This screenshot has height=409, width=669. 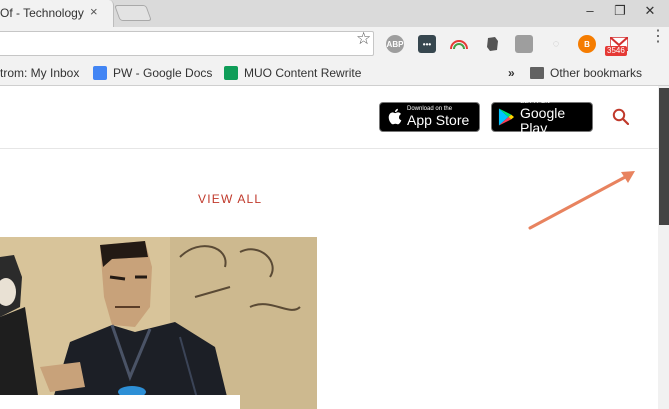 What do you see at coordinates (133, 13) in the screenshot?
I see `new-tab-button` at bounding box center [133, 13].